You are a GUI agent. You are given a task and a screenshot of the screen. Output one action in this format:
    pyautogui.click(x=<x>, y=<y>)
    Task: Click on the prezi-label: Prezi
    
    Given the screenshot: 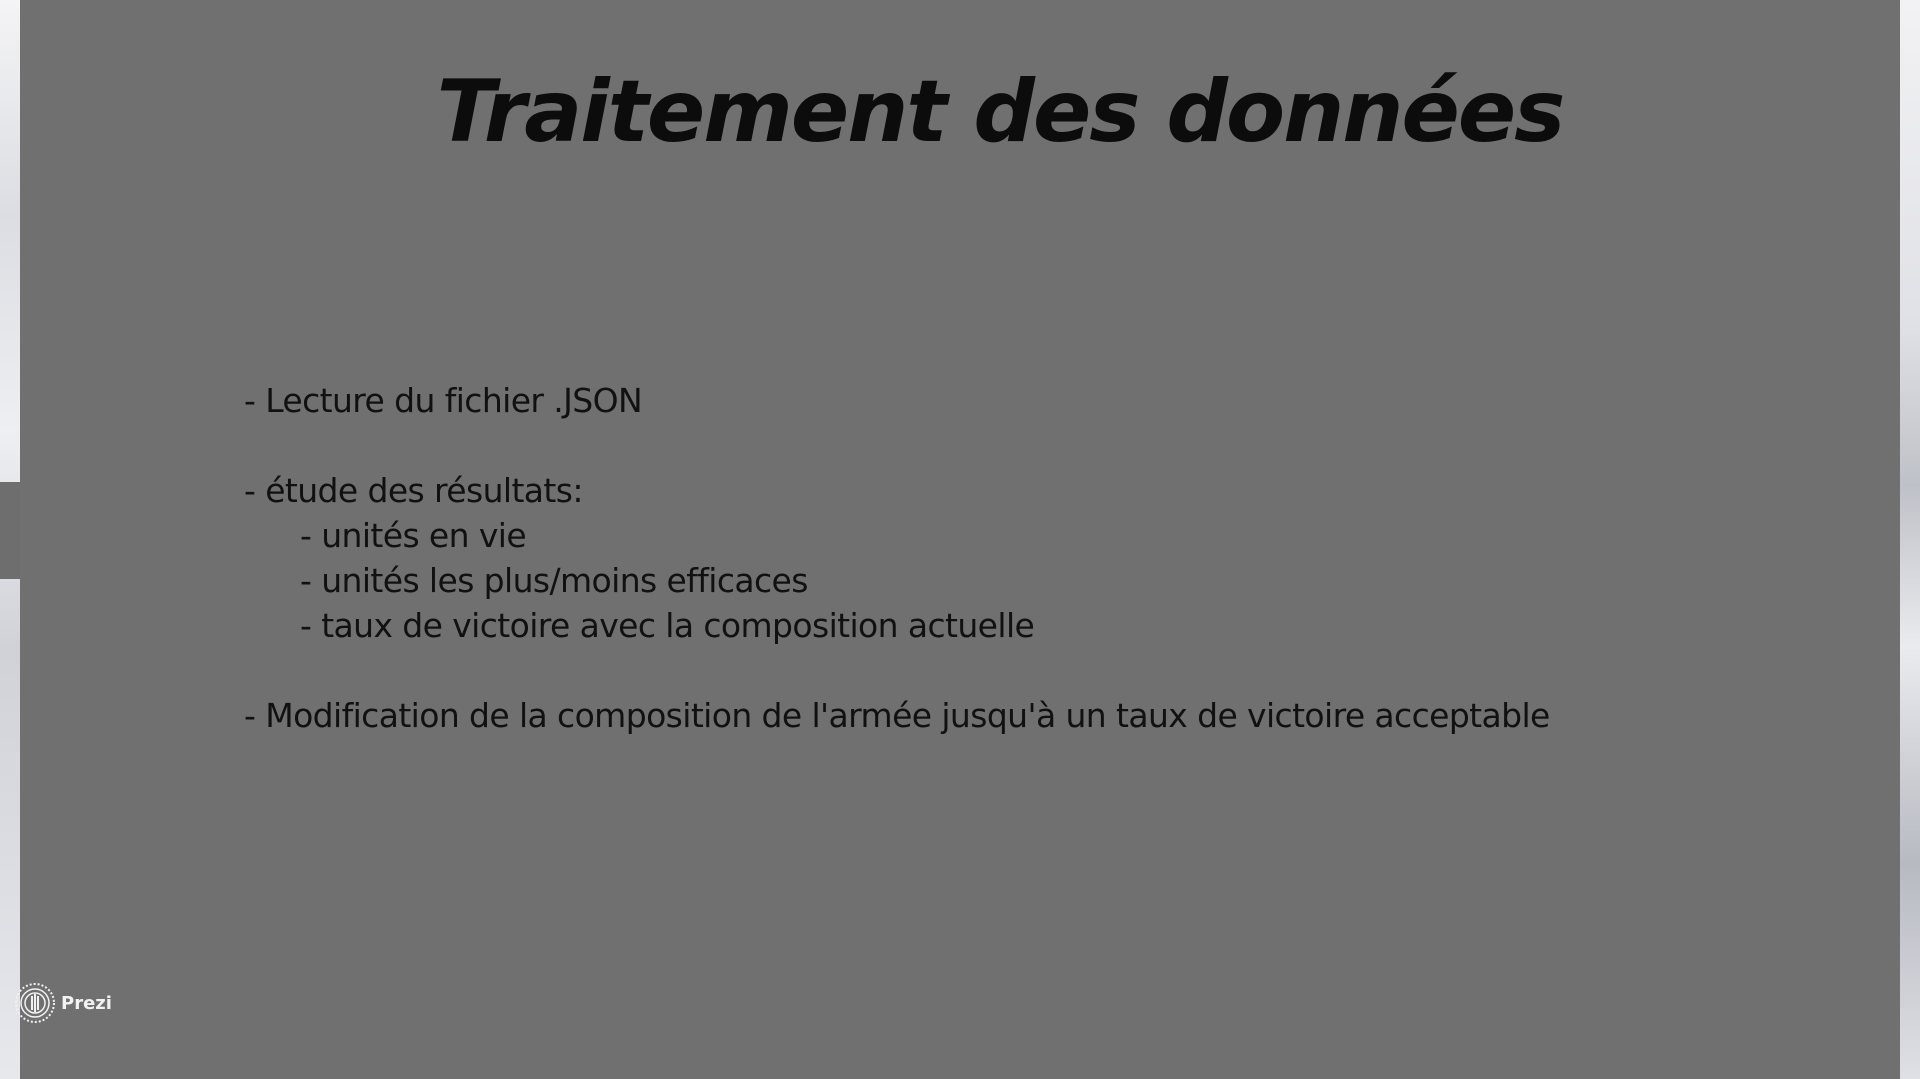 What is the action you would take?
    pyautogui.click(x=86, y=1003)
    